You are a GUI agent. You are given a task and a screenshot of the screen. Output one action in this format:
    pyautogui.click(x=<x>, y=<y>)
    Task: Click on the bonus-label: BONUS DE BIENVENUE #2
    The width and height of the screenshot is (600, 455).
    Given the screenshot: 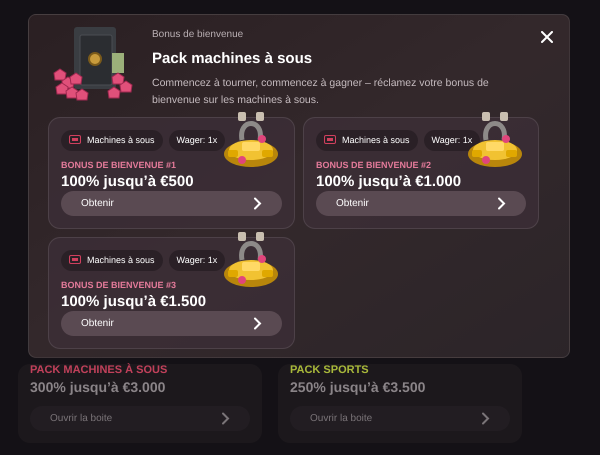 What is the action you would take?
    pyautogui.click(x=374, y=165)
    